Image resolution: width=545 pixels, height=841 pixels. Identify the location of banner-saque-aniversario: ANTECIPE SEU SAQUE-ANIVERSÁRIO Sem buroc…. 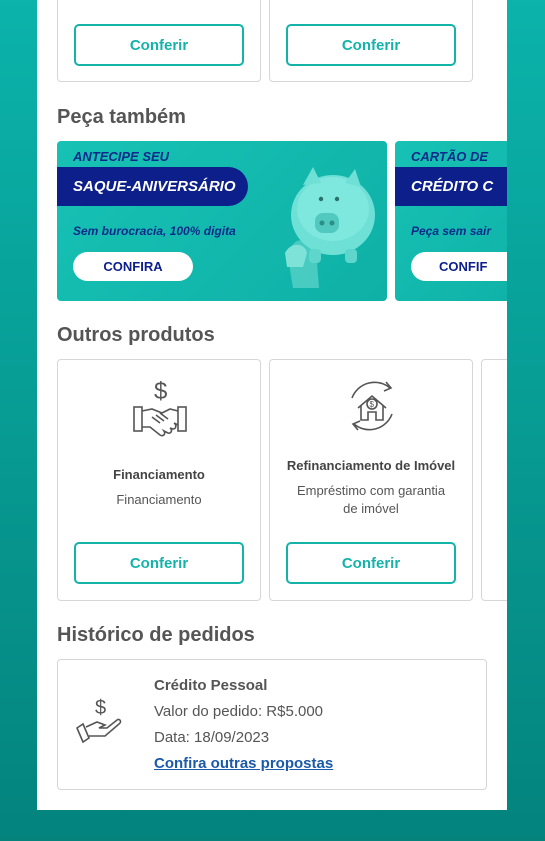
(222, 221).